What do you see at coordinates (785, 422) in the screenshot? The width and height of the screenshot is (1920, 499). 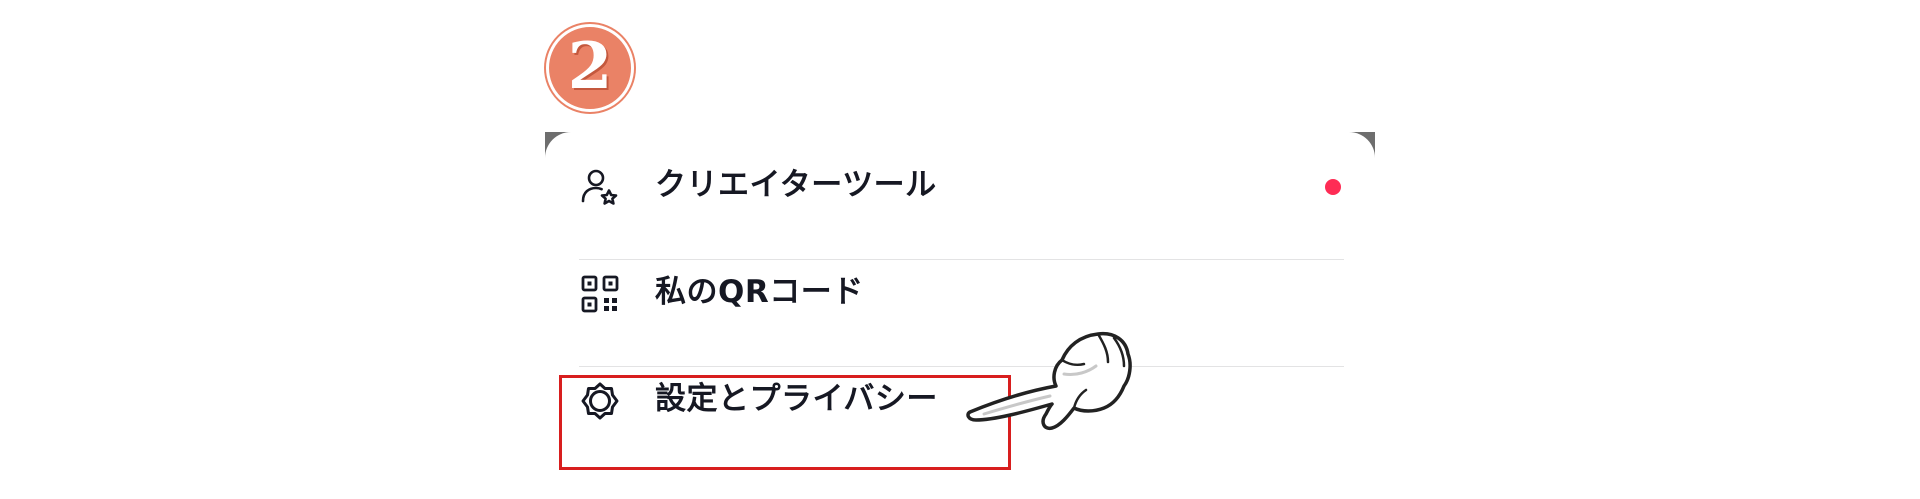 I see `highlight-frame` at bounding box center [785, 422].